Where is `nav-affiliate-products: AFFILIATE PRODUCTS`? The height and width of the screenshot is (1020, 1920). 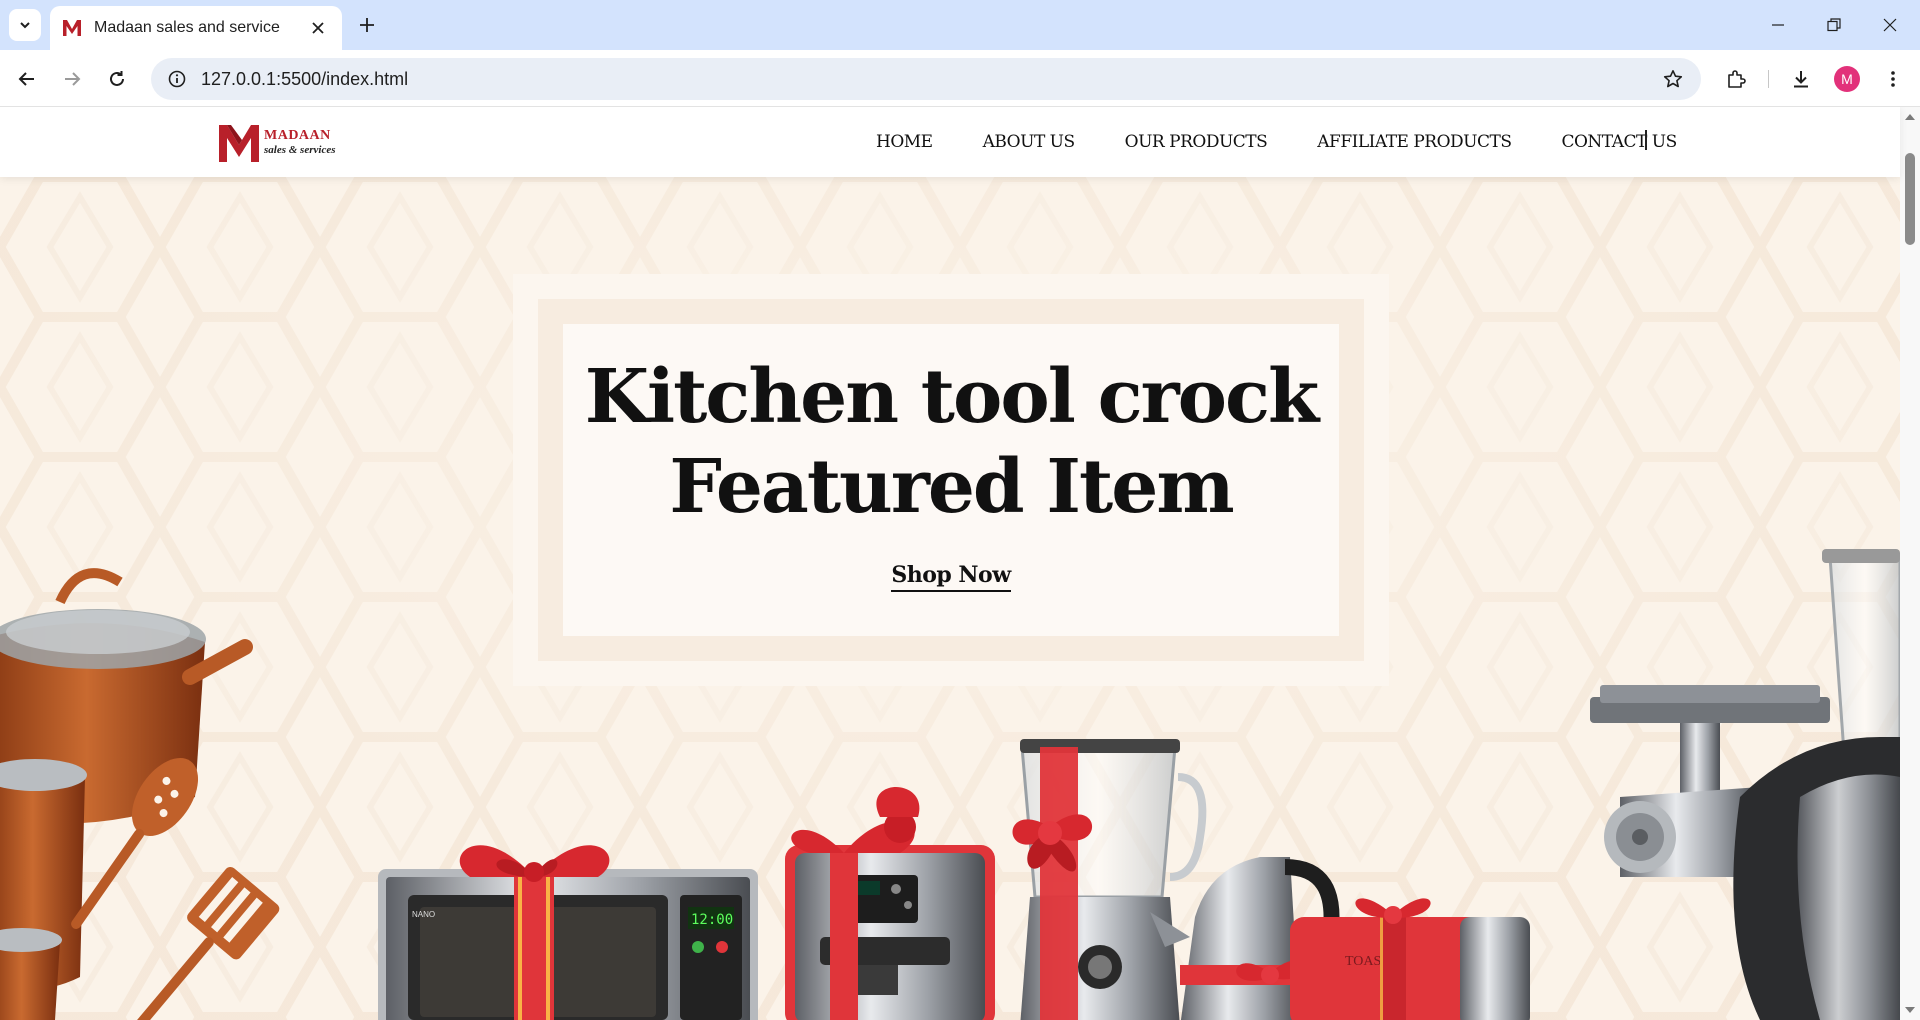
nav-affiliate-products: AFFILIATE PRODUCTS is located at coordinates (1414, 142).